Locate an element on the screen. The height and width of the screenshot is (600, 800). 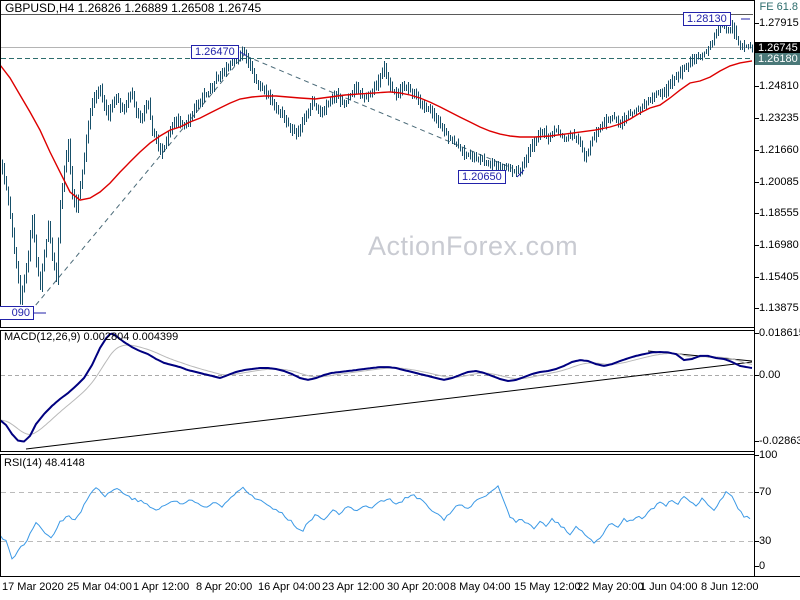
price-annotation-box: 1.20650 is located at coordinates (482, 177).